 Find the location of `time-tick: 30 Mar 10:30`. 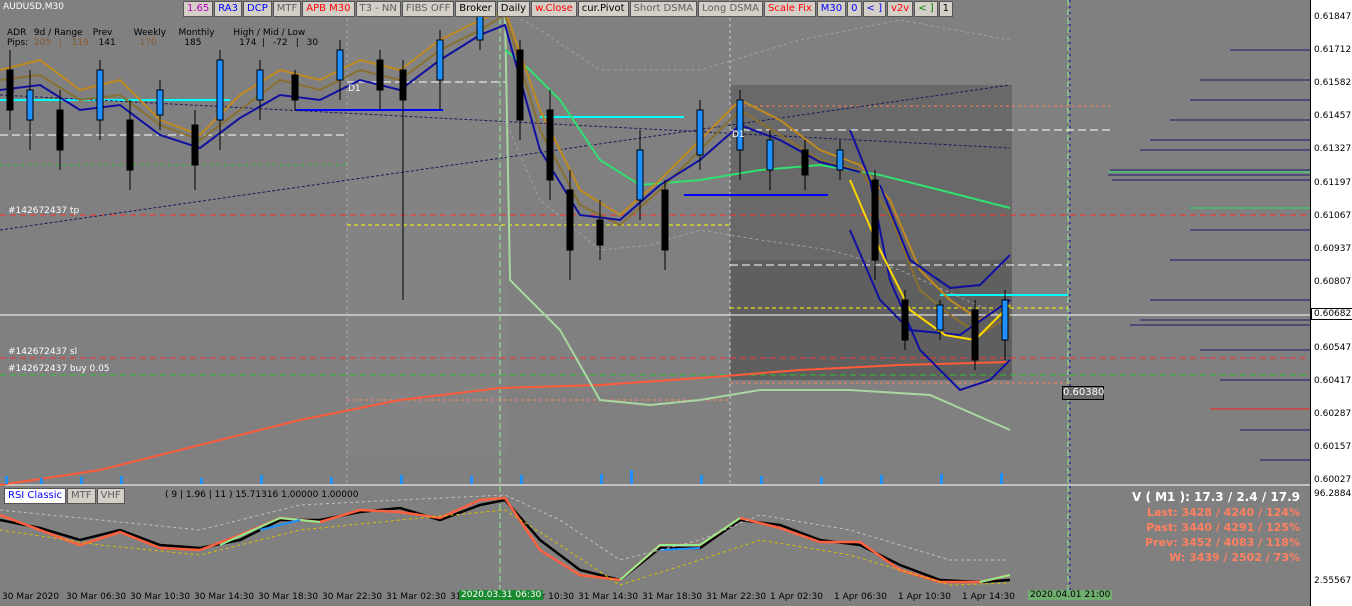

time-tick: 30 Mar 10:30 is located at coordinates (160, 597).